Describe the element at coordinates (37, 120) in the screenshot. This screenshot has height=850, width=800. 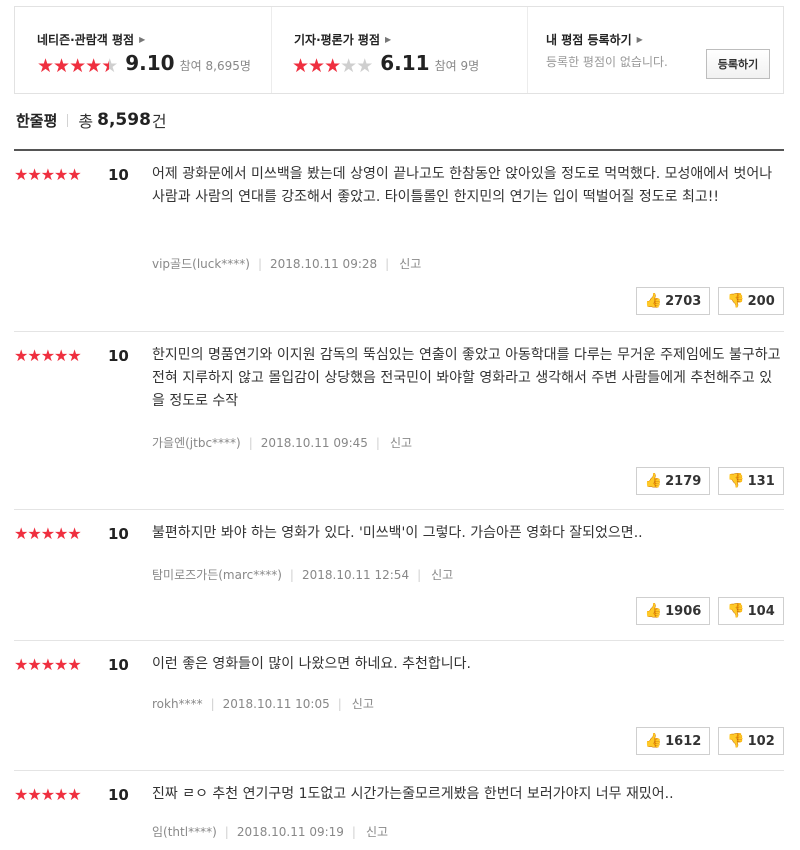
I see `review-section-title: 한줄평` at that location.